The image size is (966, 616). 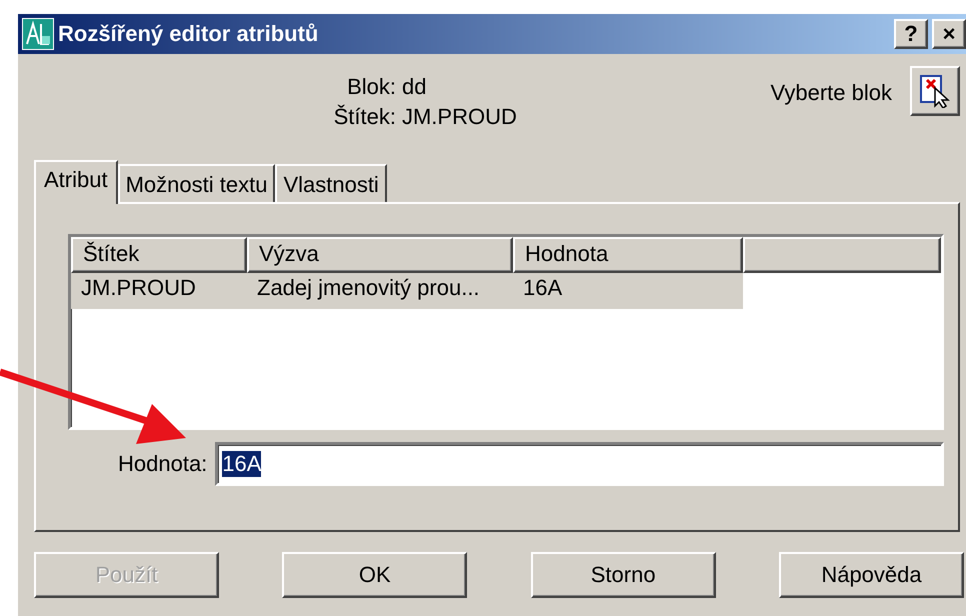 What do you see at coordinates (163, 464) in the screenshot?
I see `field-label: Hodnota:` at bounding box center [163, 464].